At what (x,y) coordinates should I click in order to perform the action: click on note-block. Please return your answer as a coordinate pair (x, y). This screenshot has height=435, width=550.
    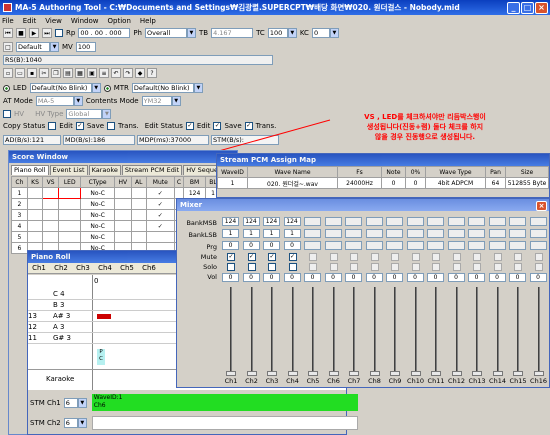
    Looking at the image, I should click on (104, 316).